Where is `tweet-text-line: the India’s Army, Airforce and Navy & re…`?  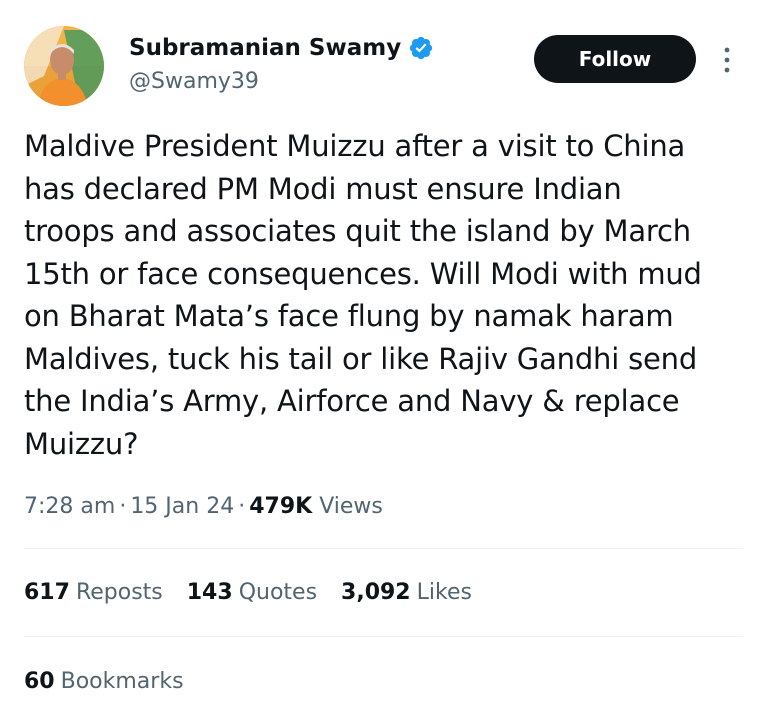 tweet-text-line: the India’s Army, Airforce and Navy & re… is located at coordinates (352, 401).